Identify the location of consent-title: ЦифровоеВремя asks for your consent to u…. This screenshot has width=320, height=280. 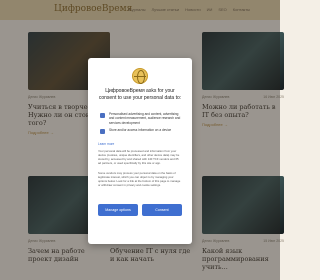
(140, 94).